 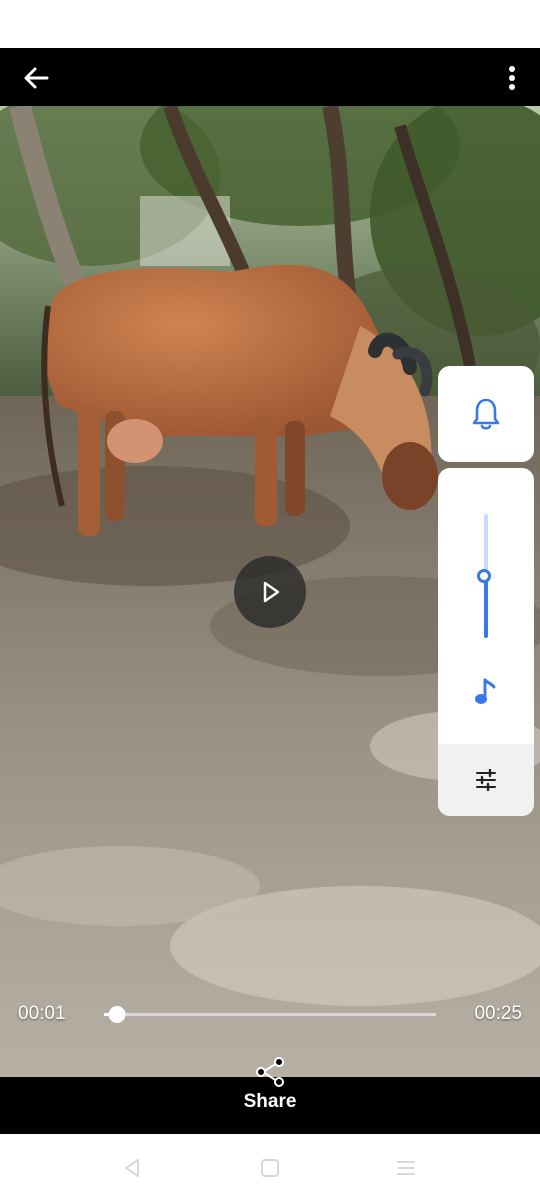 I want to click on share-label: Share, so click(x=270, y=1101).